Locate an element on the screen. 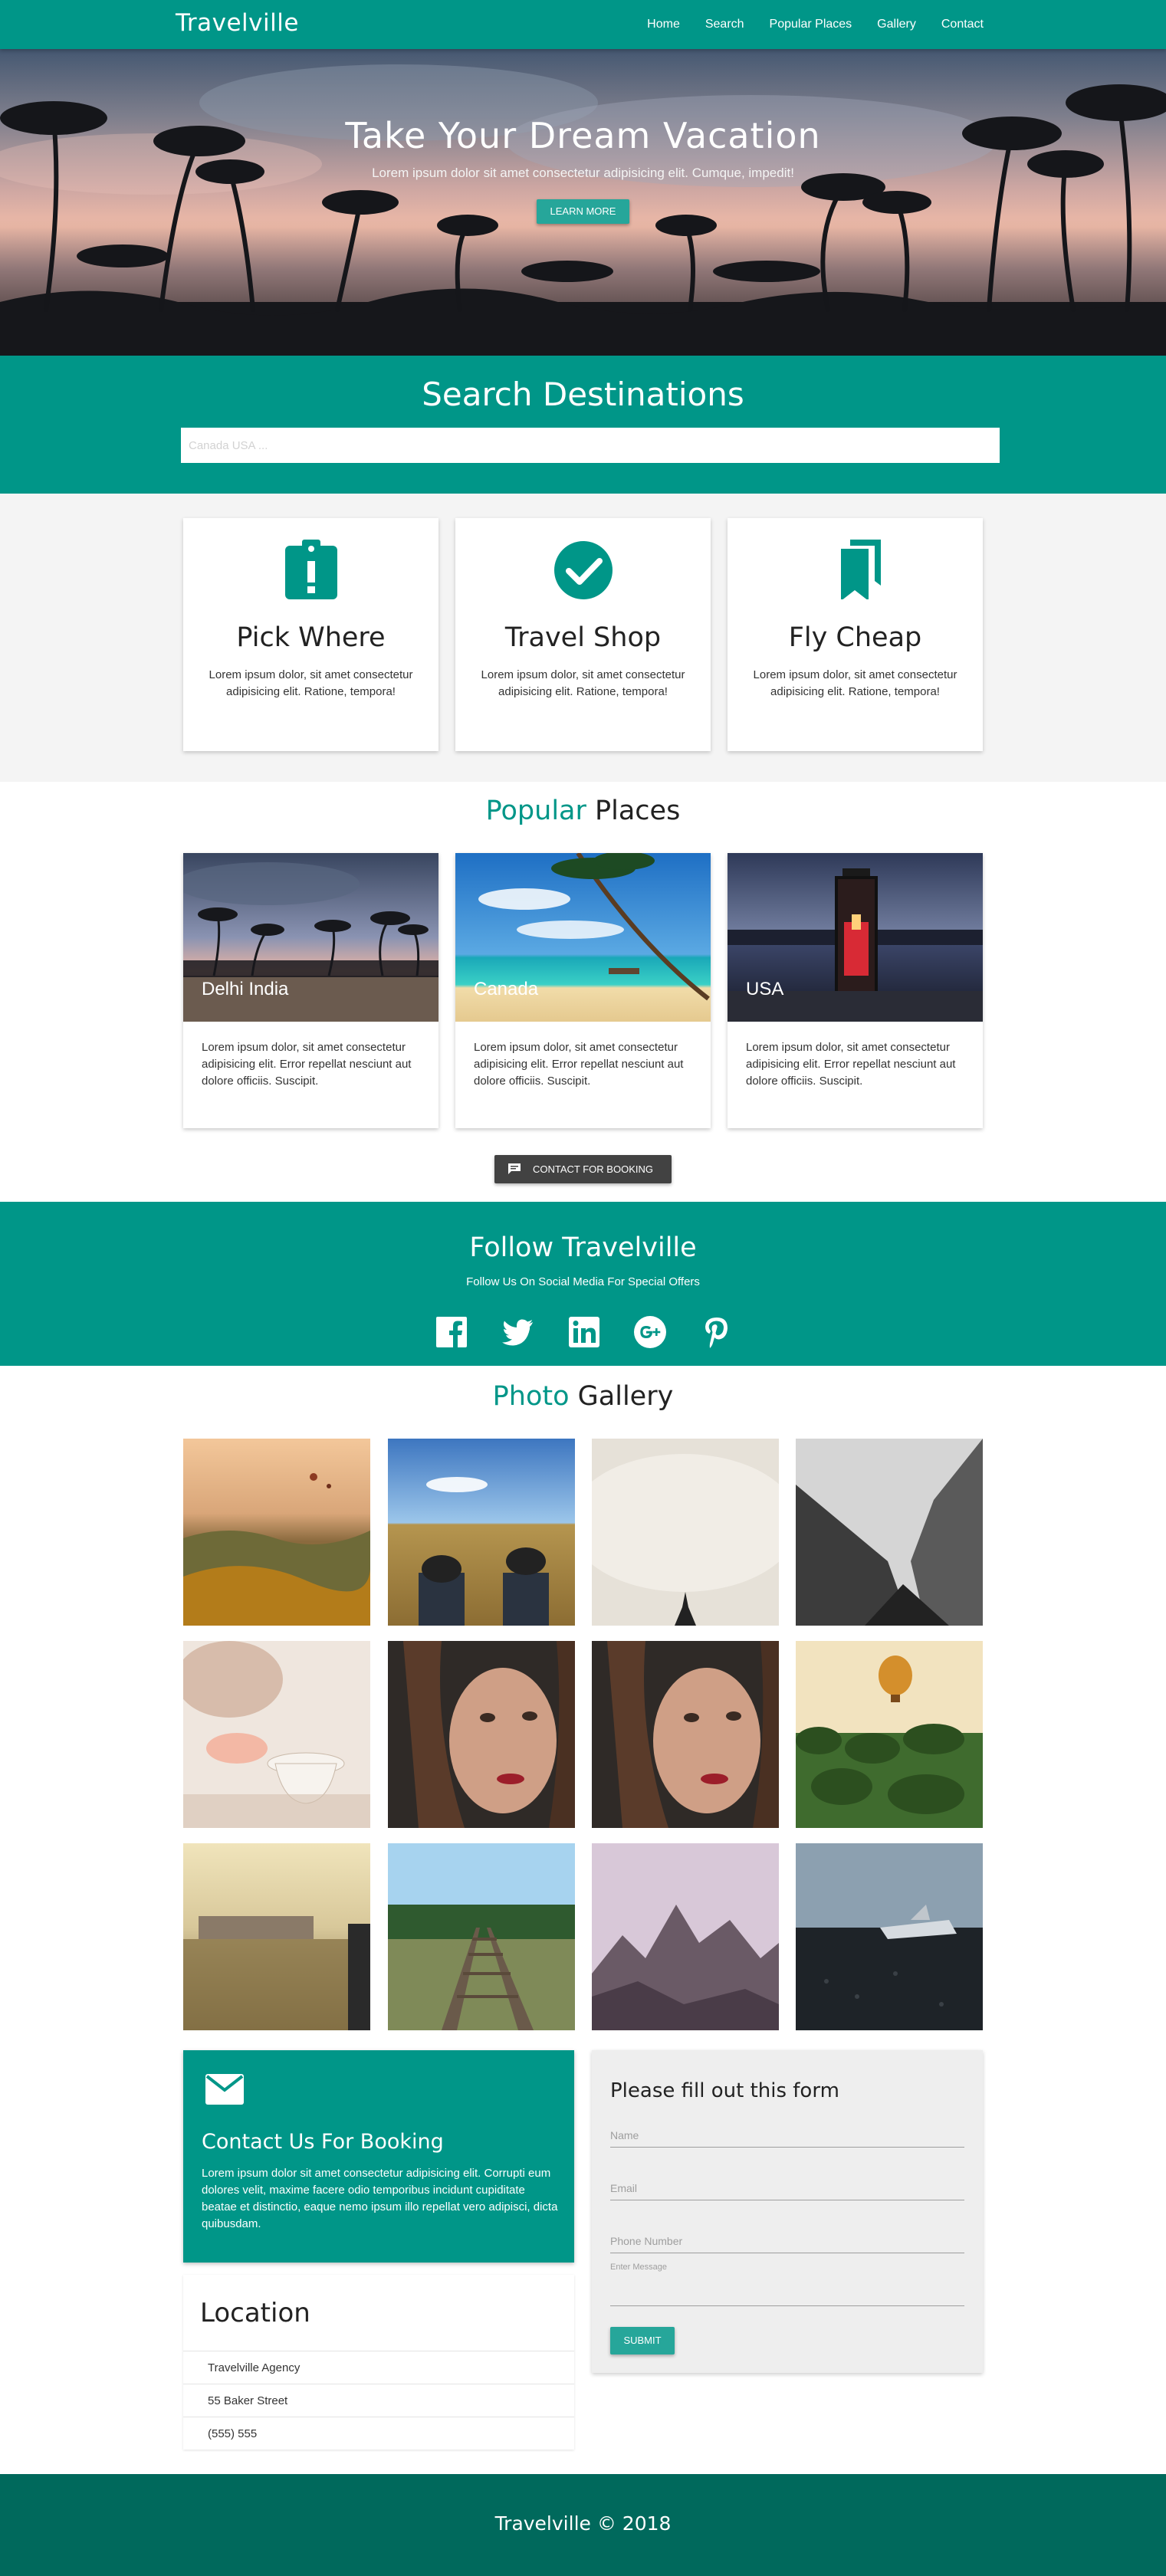  nav-link-home: Home is located at coordinates (663, 24).